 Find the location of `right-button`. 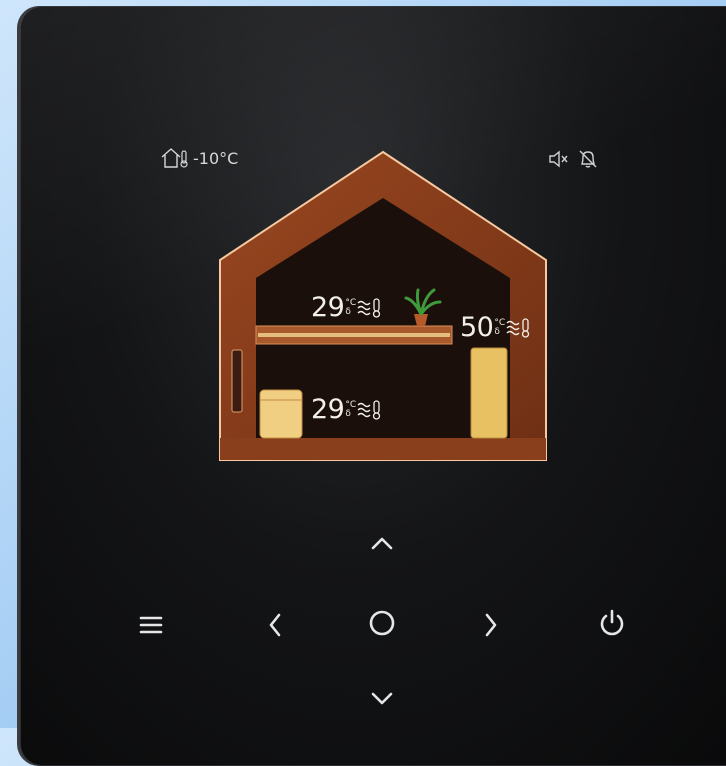

right-button is located at coordinates (491, 625).